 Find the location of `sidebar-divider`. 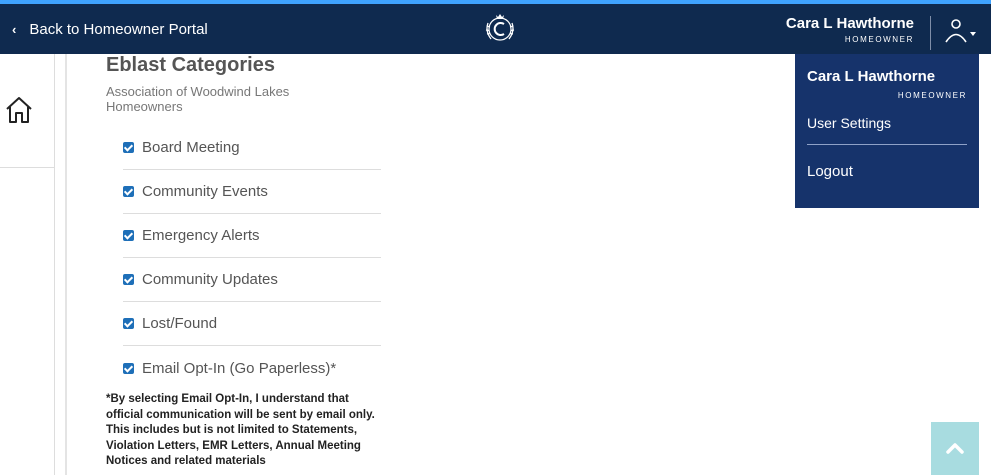

sidebar-divider is located at coordinates (27, 167).